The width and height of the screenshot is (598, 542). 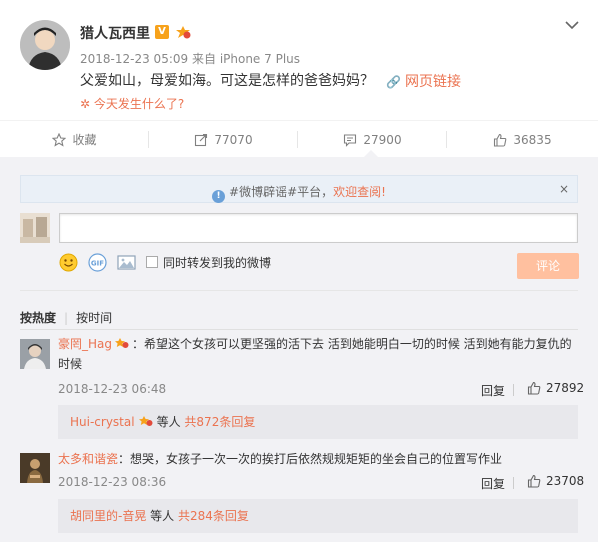 I want to click on topic-link: ✲ 今天发生什么了?, so click(x=132, y=103).